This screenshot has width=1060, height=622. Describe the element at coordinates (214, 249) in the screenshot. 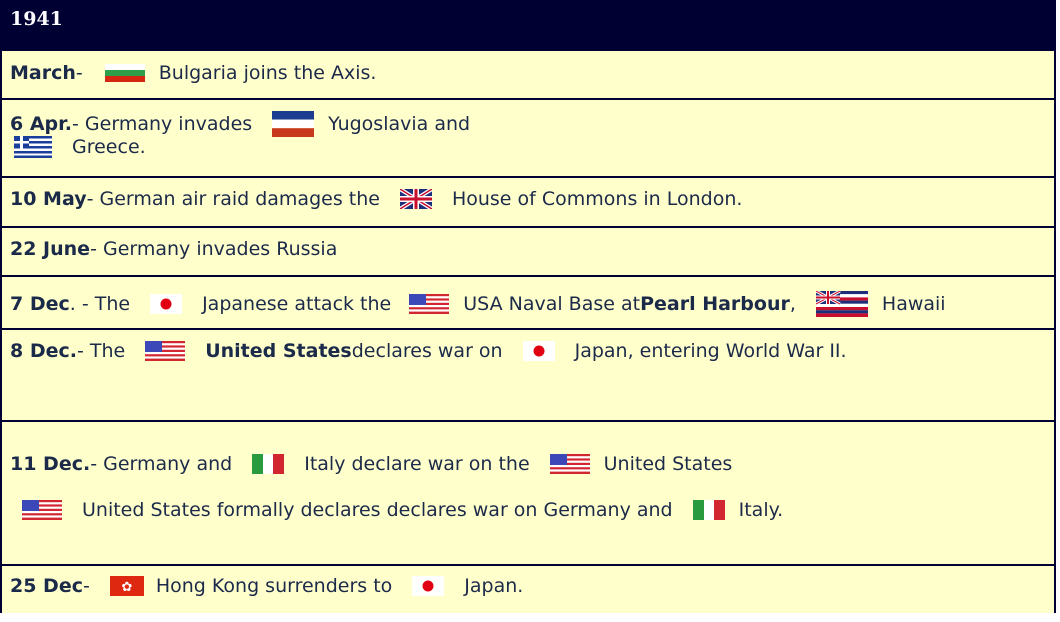

I see `event-text: - Germany invades Russia` at that location.